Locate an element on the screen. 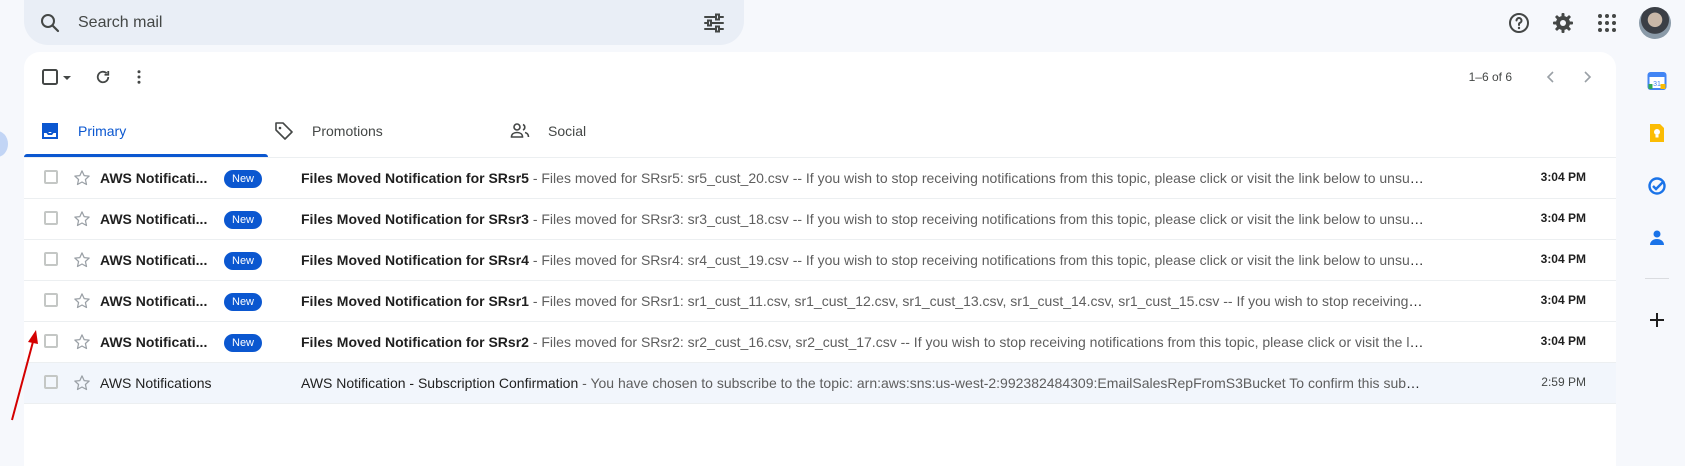 This screenshot has height=466, width=1685. chevron-right-icon is located at coordinates (1587, 77).